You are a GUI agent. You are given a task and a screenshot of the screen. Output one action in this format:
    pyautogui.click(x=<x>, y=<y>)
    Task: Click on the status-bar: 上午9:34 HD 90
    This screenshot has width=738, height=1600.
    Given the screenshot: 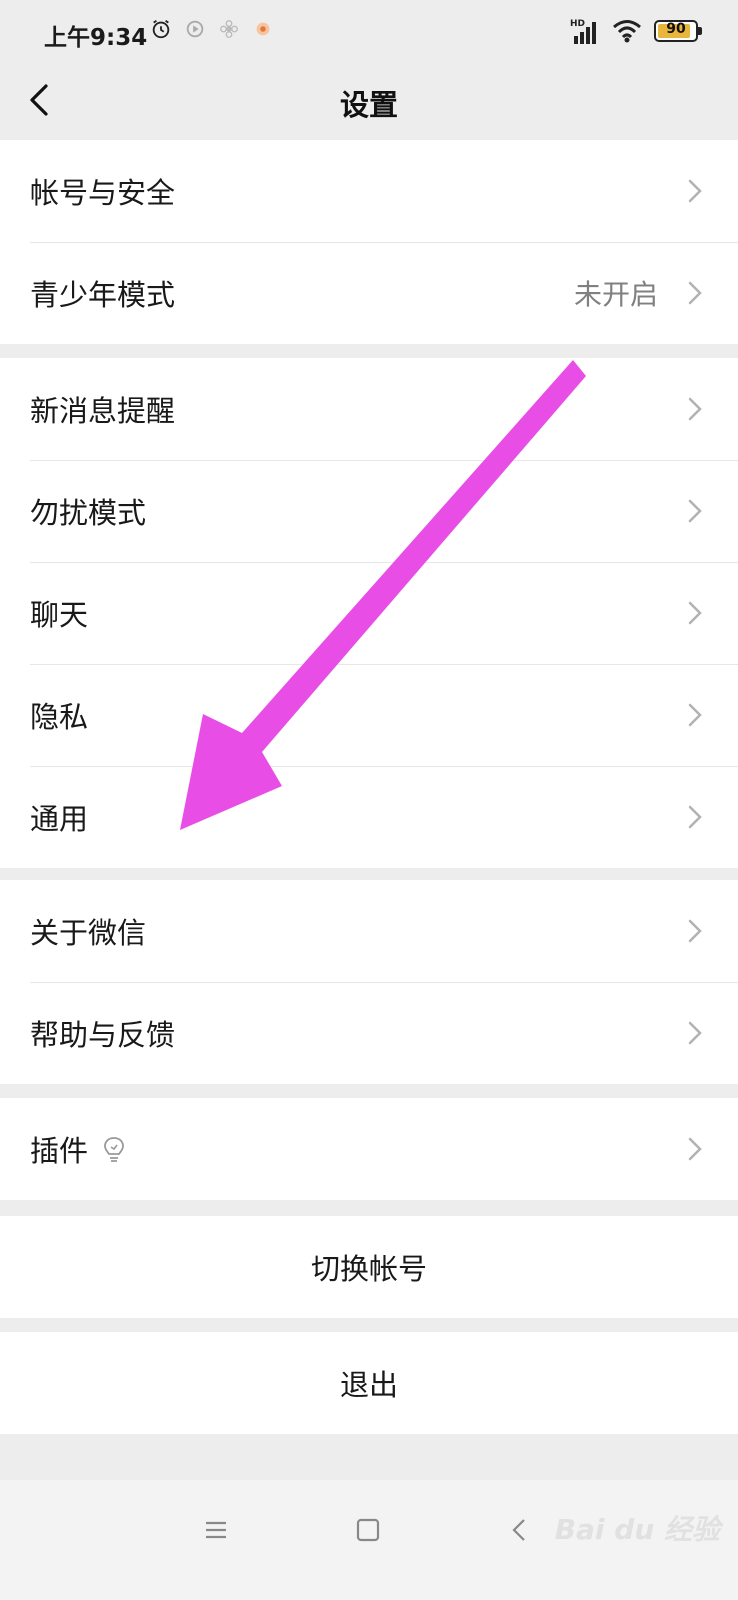 What is the action you would take?
    pyautogui.click(x=369, y=33)
    